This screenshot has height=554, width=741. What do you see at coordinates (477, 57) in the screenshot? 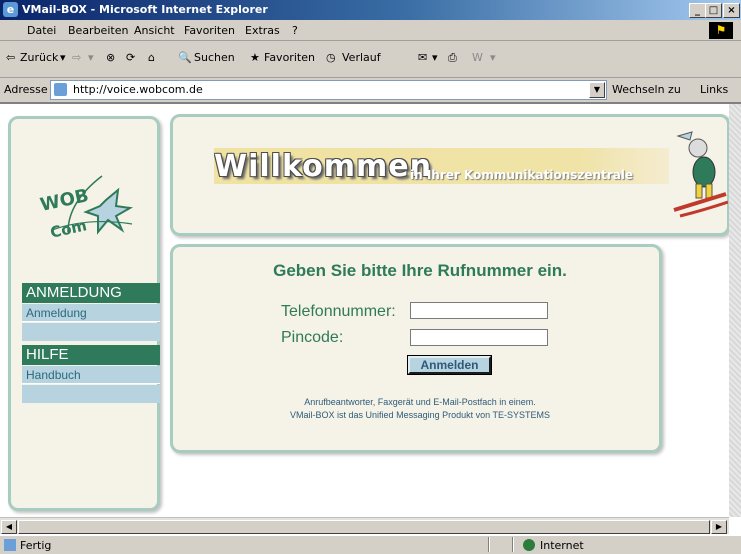
I see `edit-icon: W` at bounding box center [477, 57].